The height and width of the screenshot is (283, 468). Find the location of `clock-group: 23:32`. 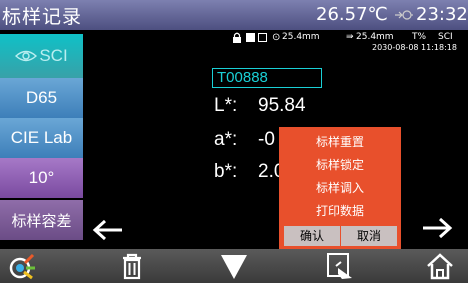

clock-group: 23:32 is located at coordinates (431, 14).